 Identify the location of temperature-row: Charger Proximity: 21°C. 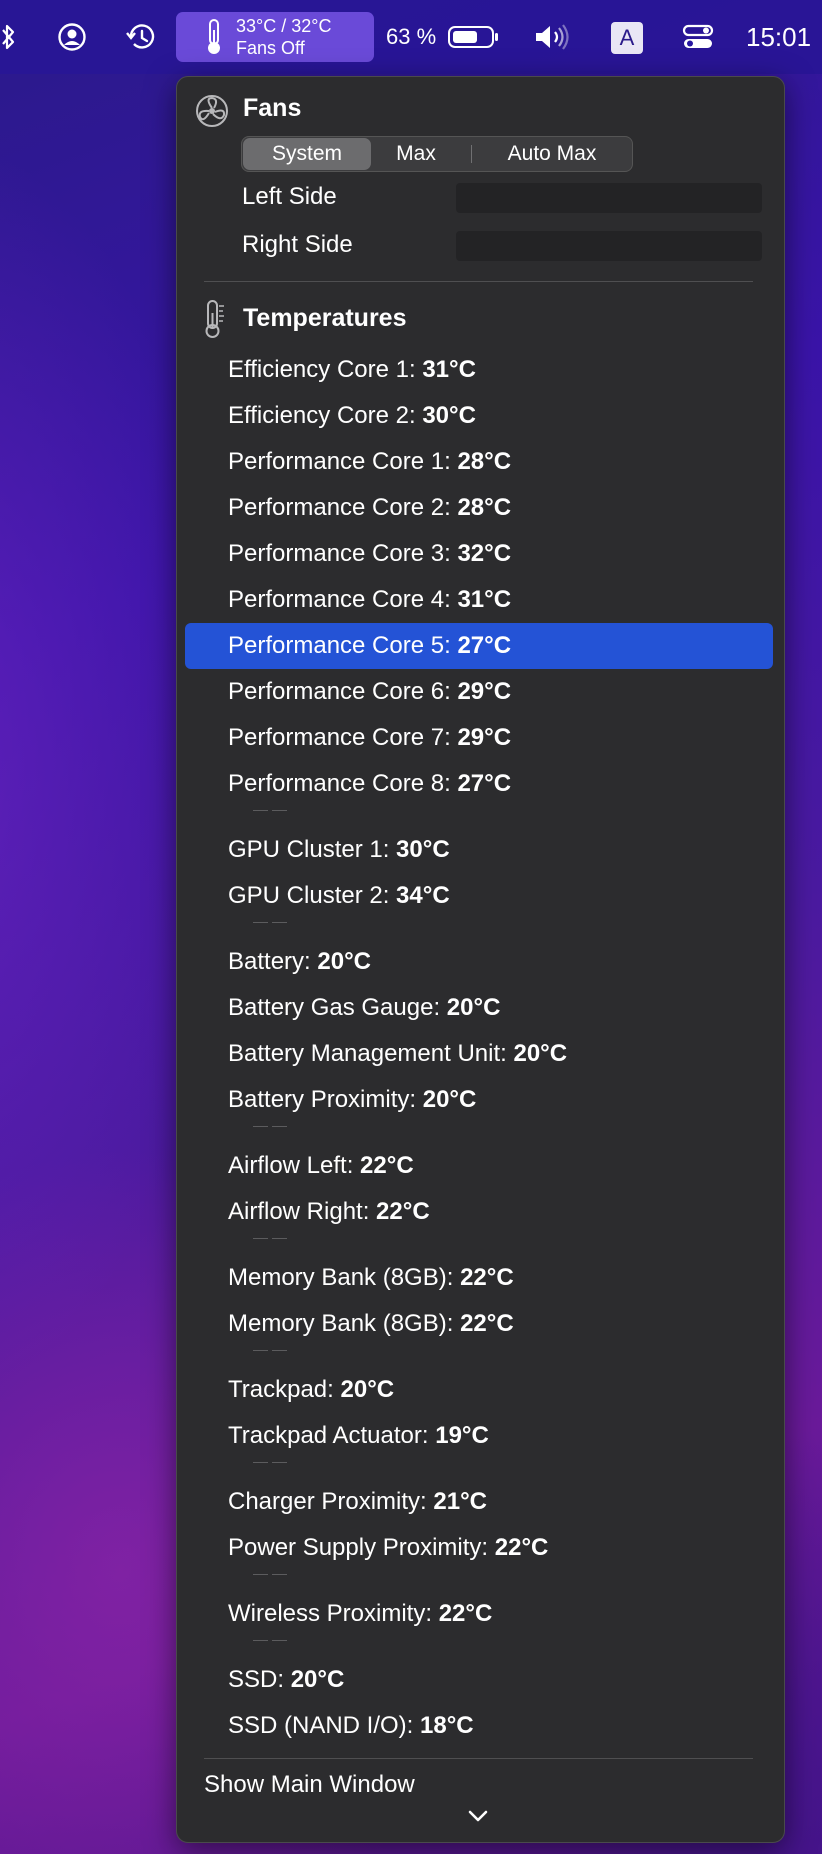
(479, 1502).